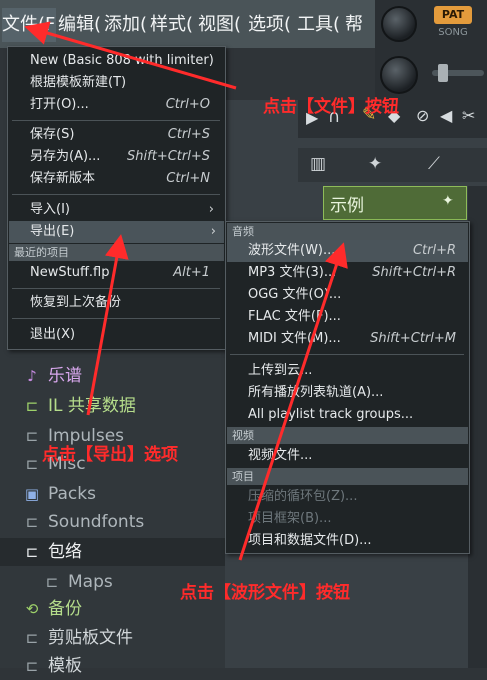  I want to click on master-pitch-knob, so click(399, 75).